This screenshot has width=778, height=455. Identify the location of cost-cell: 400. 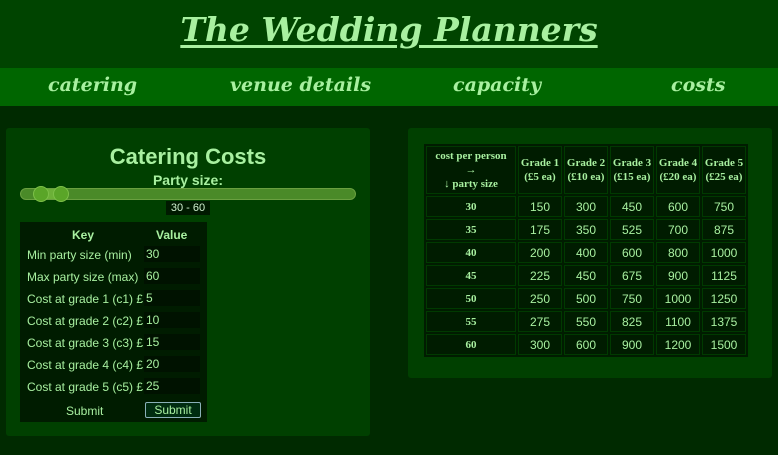
(586, 252).